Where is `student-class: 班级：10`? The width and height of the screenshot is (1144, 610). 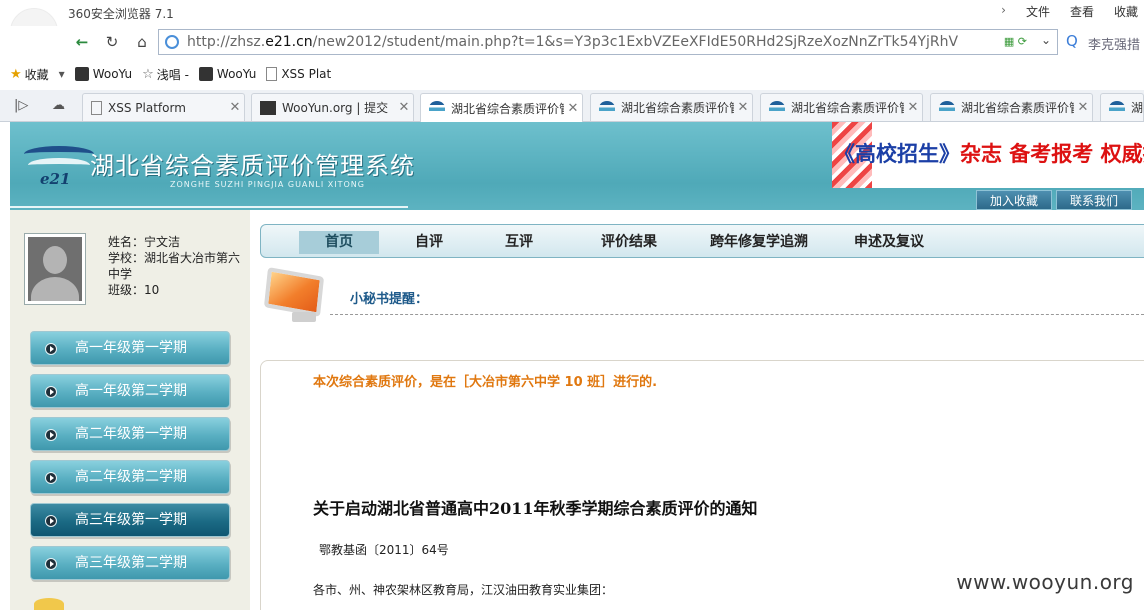
student-class: 班级：10 is located at coordinates (134, 290).